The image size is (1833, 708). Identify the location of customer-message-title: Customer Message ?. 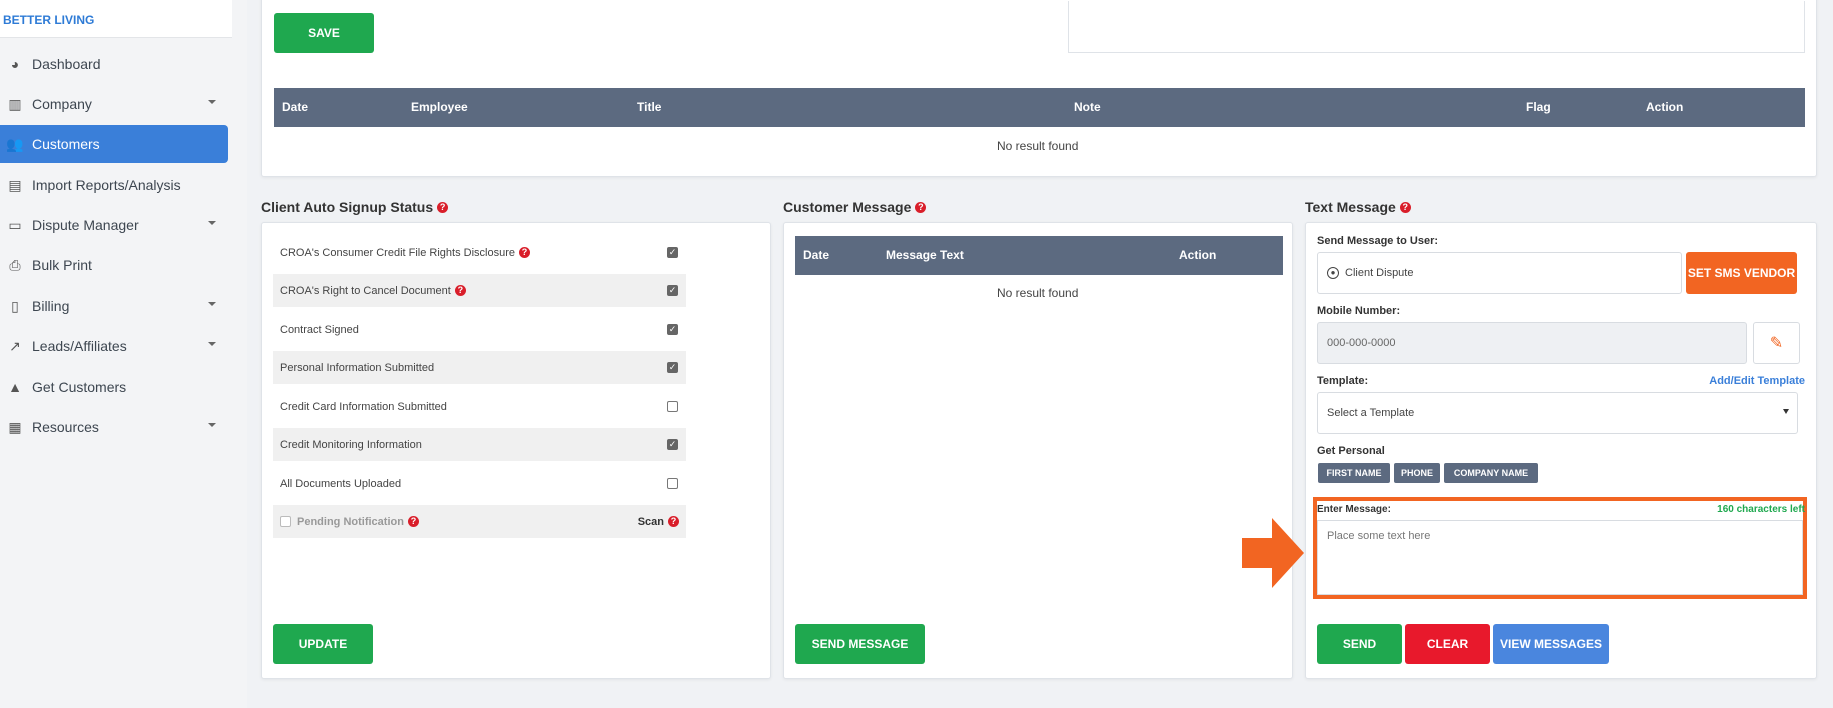
(855, 207).